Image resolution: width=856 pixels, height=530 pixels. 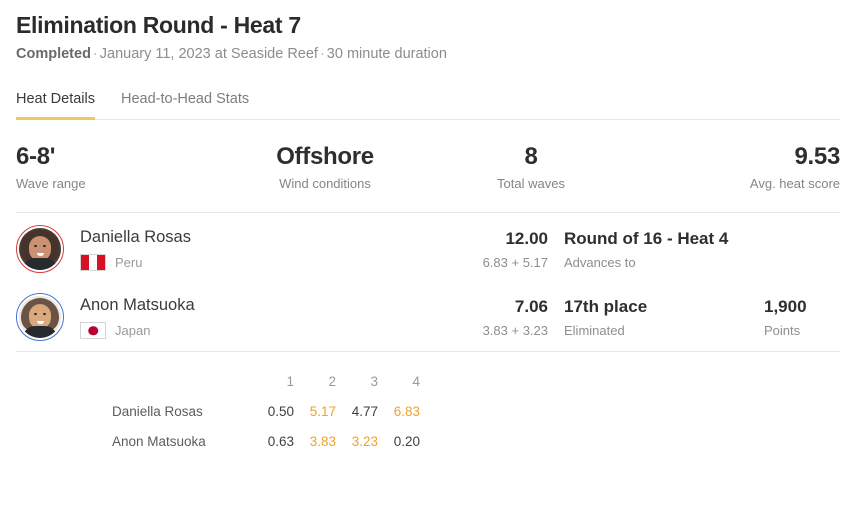 What do you see at coordinates (36, 156) in the screenshot?
I see `stat-wave-range-value: 6-8'` at bounding box center [36, 156].